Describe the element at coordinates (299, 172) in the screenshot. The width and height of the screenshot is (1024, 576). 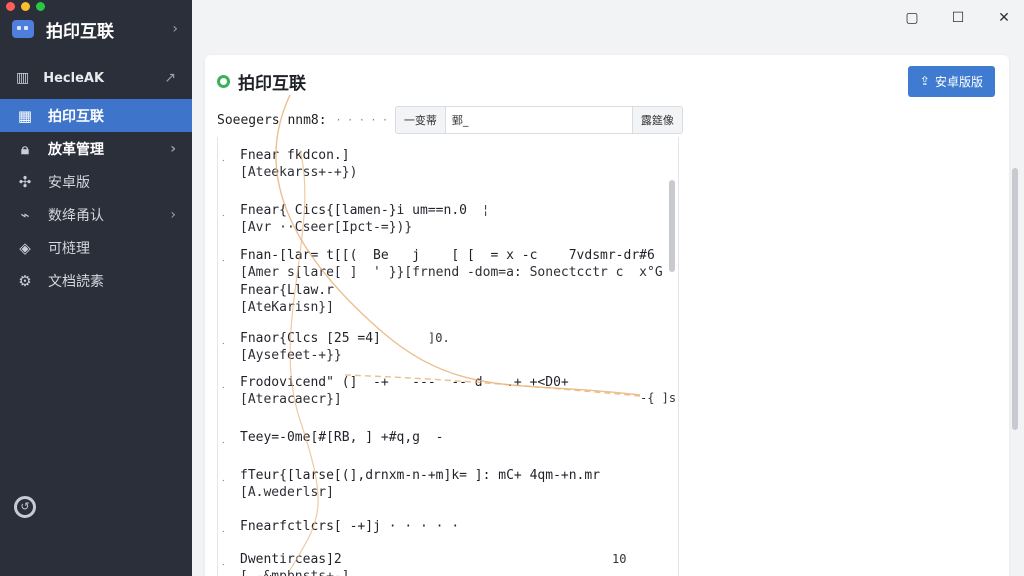
I see `entry-line-2: [Ateekarss+-+})` at that location.